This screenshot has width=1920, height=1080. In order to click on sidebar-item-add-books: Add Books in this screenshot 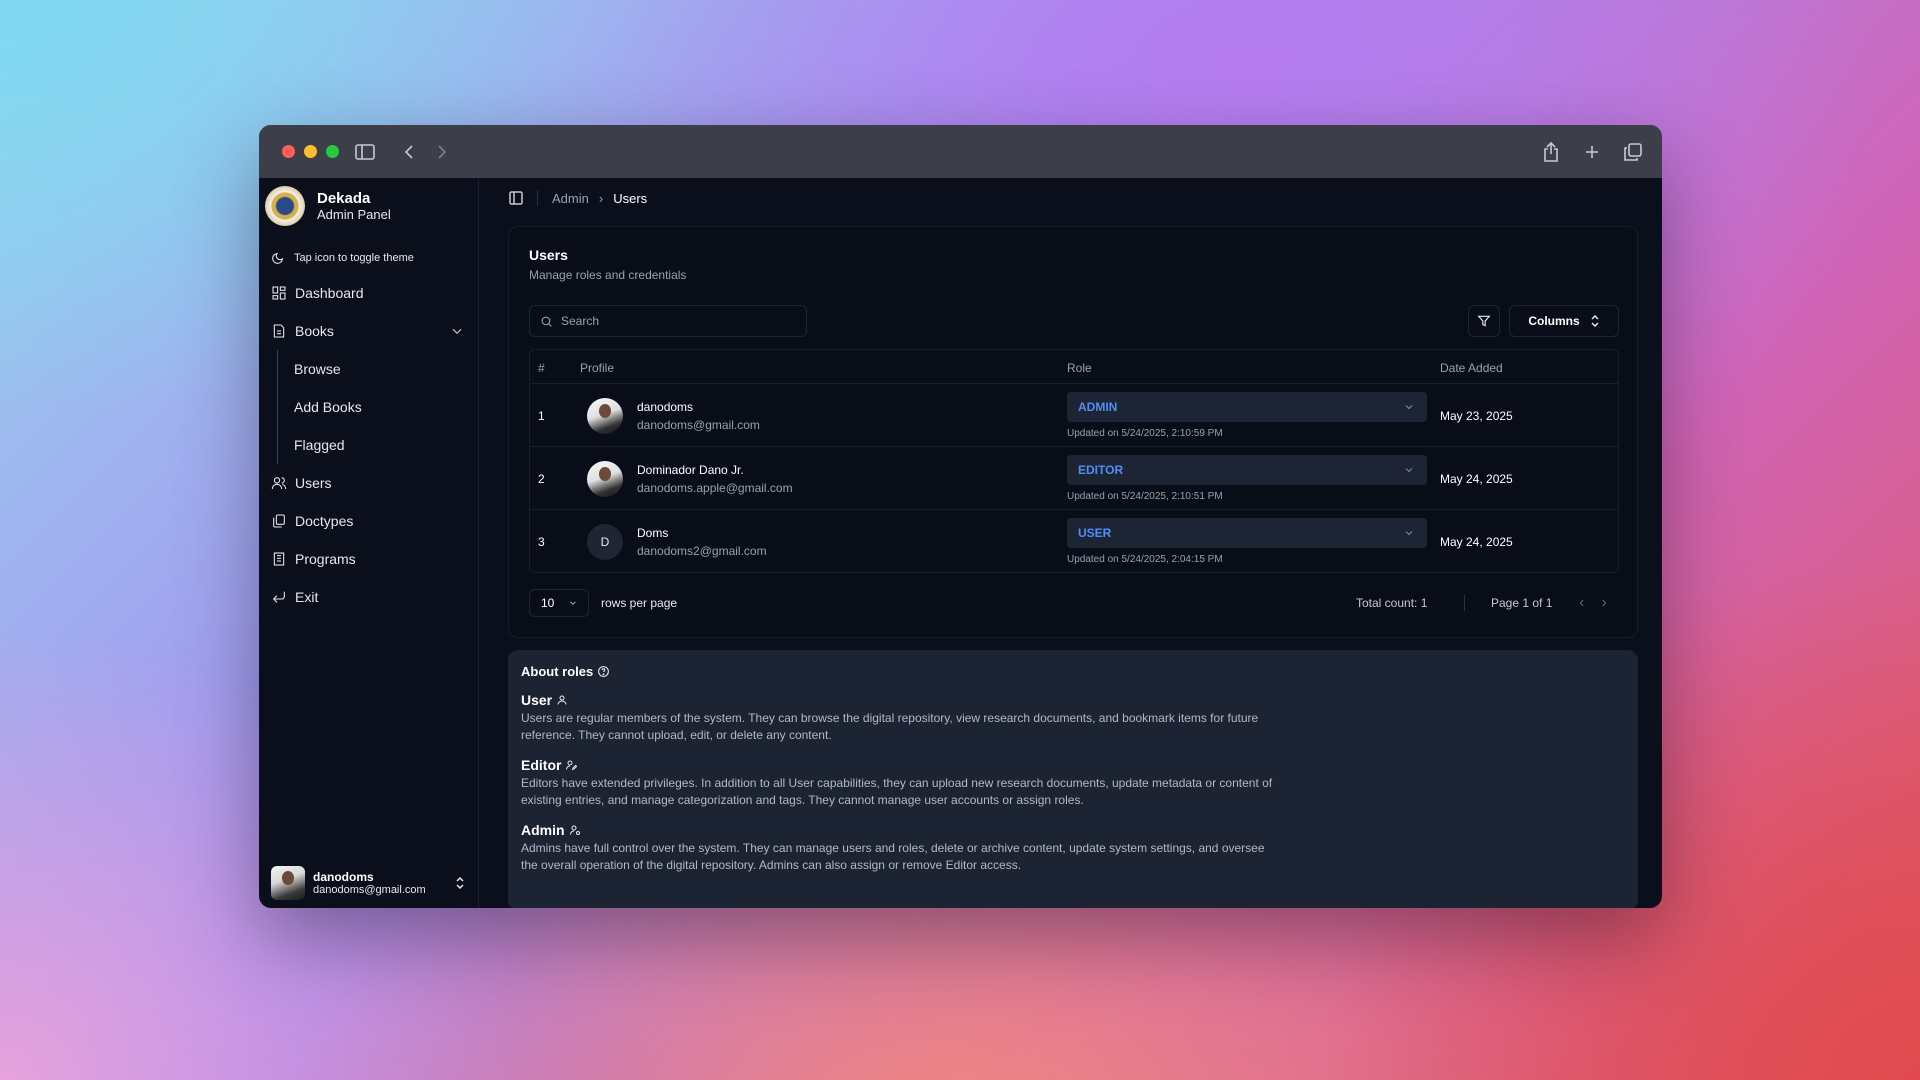, I will do `click(378, 407)`.